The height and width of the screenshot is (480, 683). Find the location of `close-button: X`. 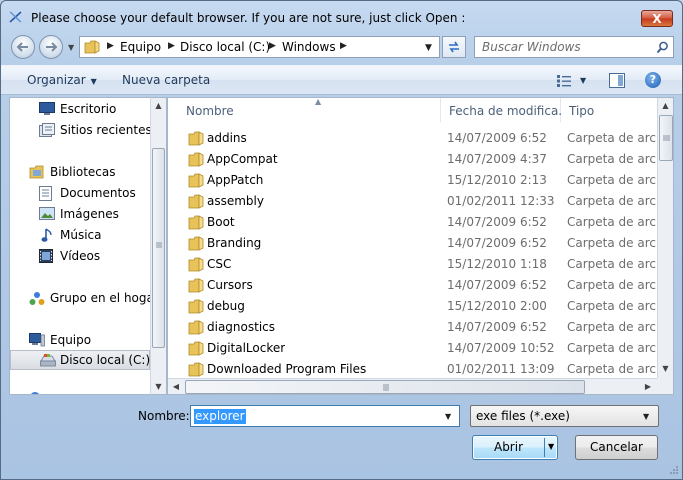

close-button: X is located at coordinates (657, 18).